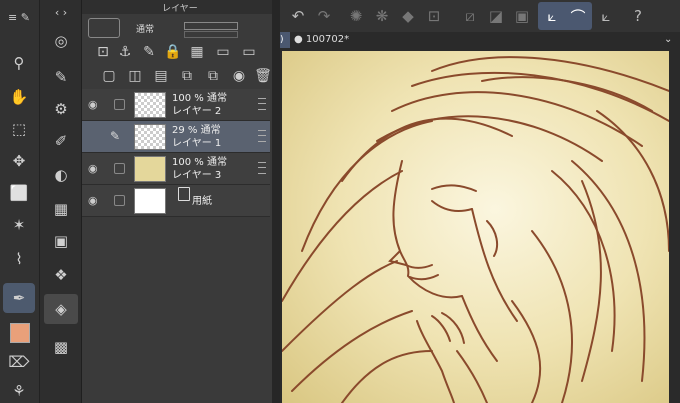  Describe the element at coordinates (61, 309) in the screenshot. I see `layer-panel-icon: ◈` at that location.